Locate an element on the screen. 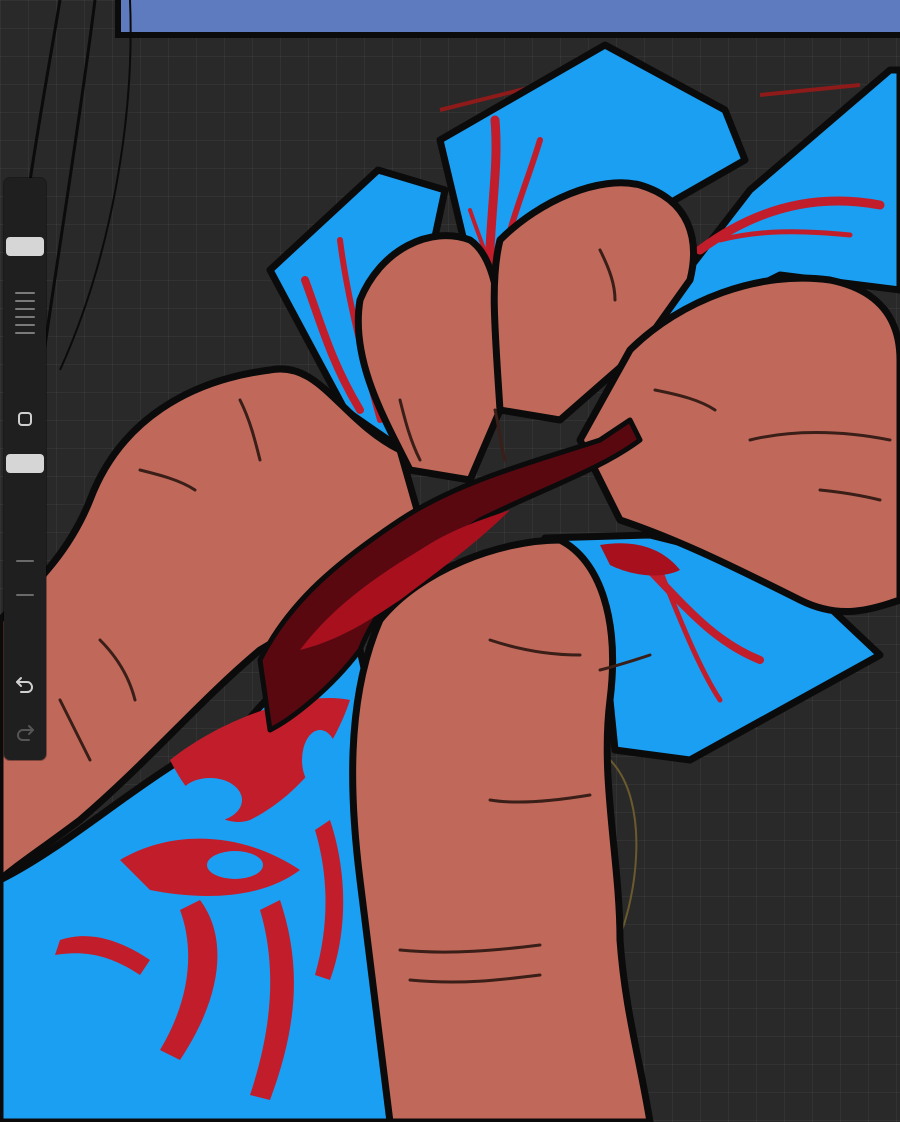 The image size is (900, 1122). brush-opacity-slider is located at coordinates (25, 548).